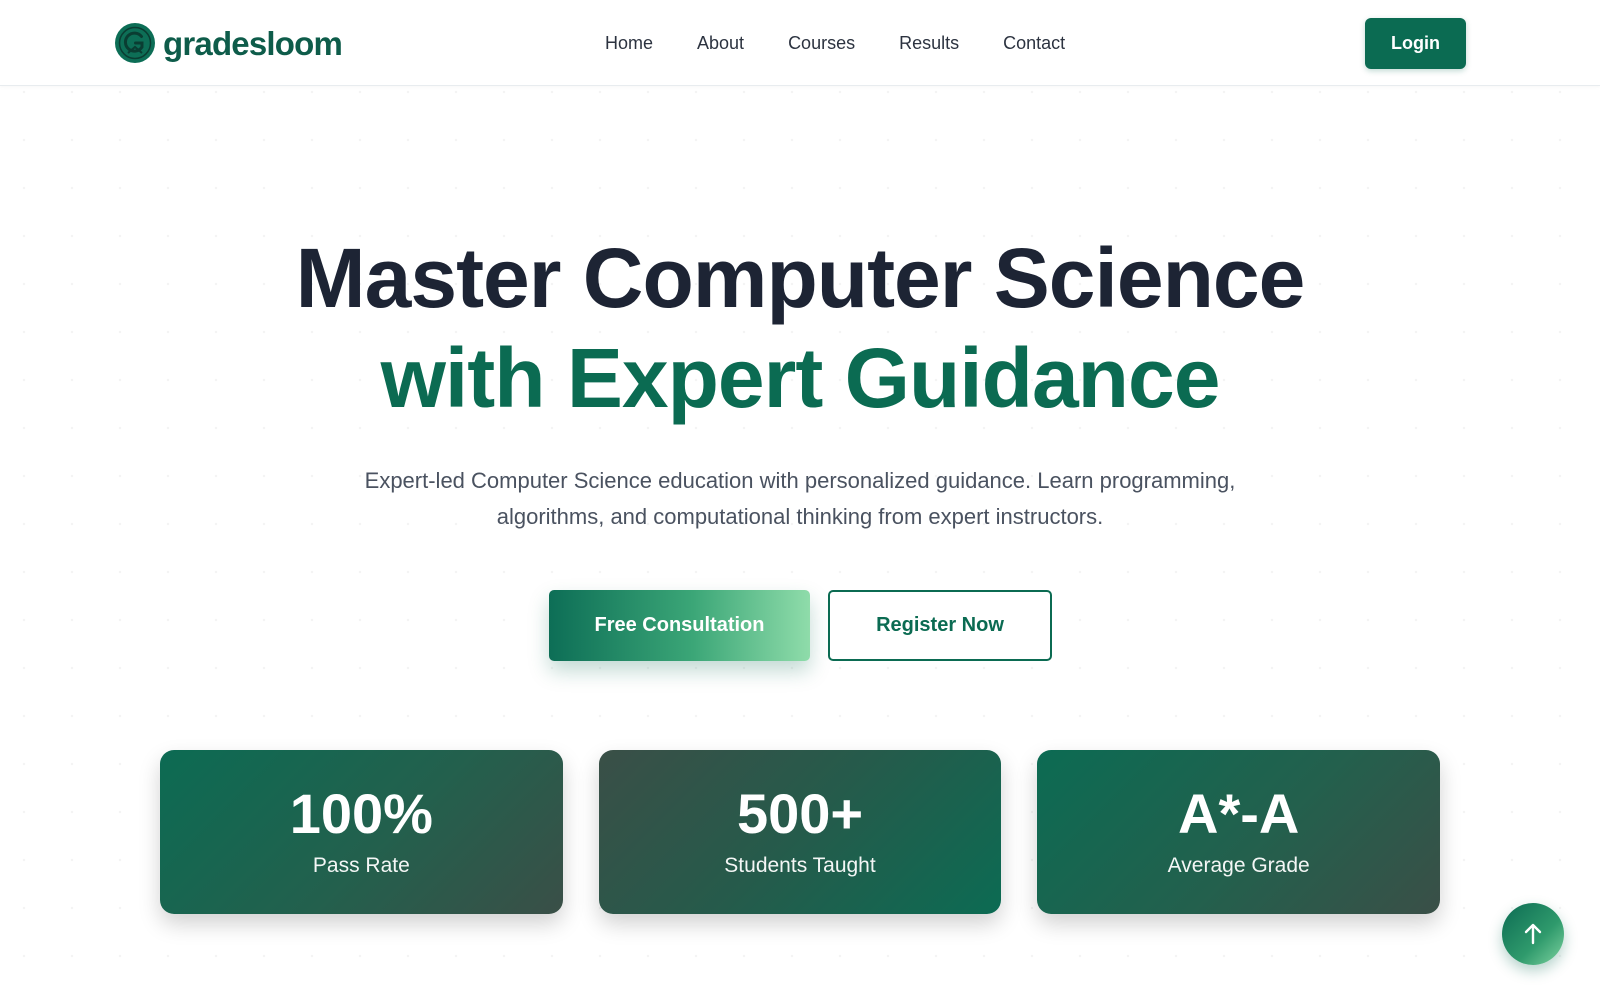 Image resolution: width=1600 pixels, height=1000 pixels. What do you see at coordinates (679, 625) in the screenshot?
I see `free-consultation-button: Free Consultation` at bounding box center [679, 625].